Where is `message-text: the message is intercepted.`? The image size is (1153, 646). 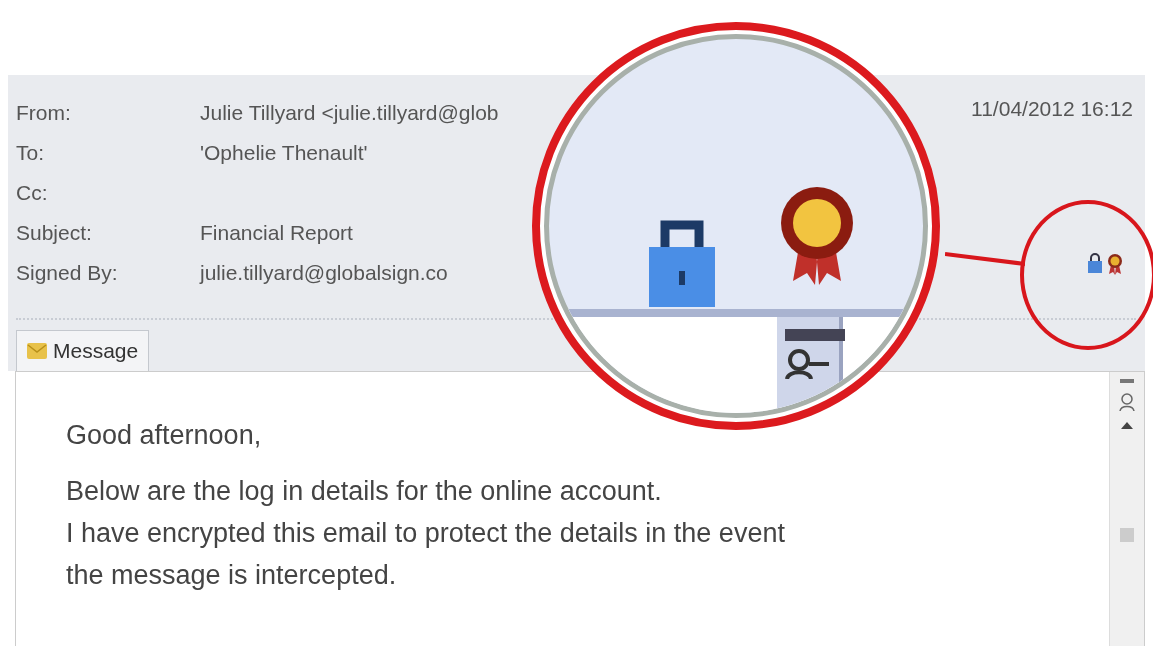
message-text: the message is intercepted. is located at coordinates (232, 575).